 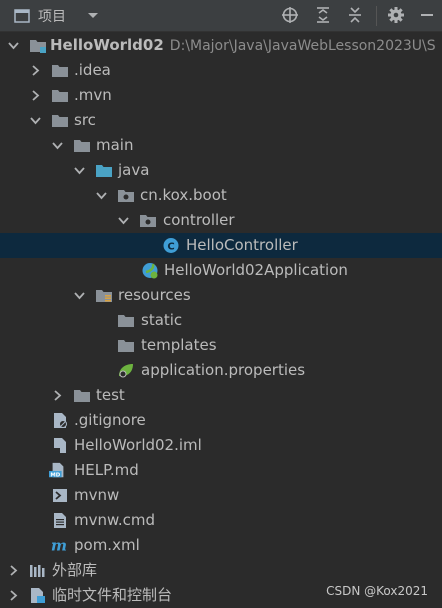 I want to click on tree-item-controller: controller, so click(x=221, y=220).